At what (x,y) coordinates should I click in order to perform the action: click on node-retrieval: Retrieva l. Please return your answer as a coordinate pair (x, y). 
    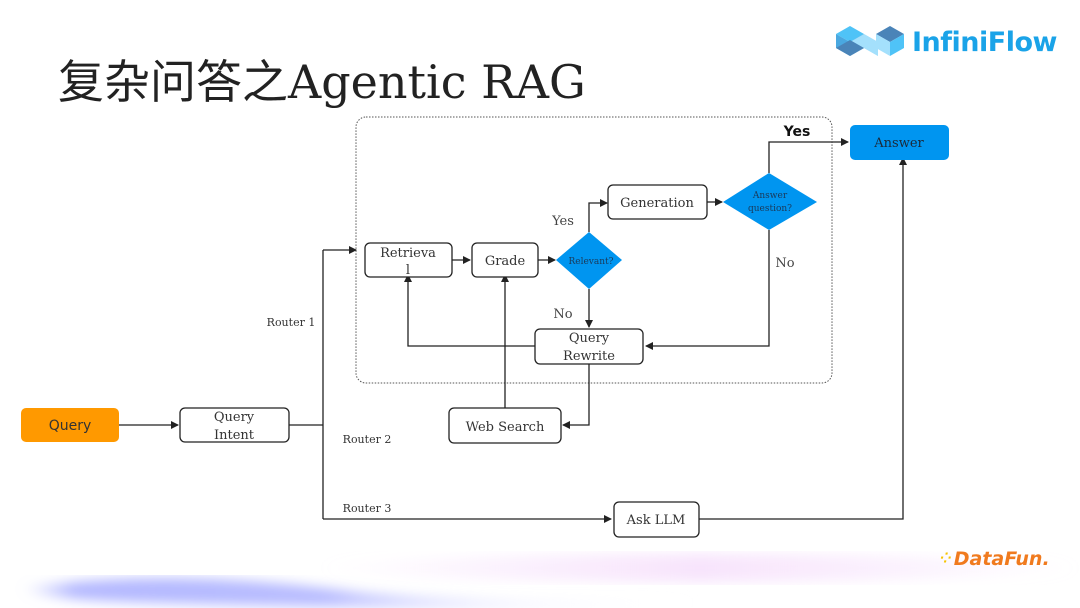
    Looking at the image, I should click on (408, 260).